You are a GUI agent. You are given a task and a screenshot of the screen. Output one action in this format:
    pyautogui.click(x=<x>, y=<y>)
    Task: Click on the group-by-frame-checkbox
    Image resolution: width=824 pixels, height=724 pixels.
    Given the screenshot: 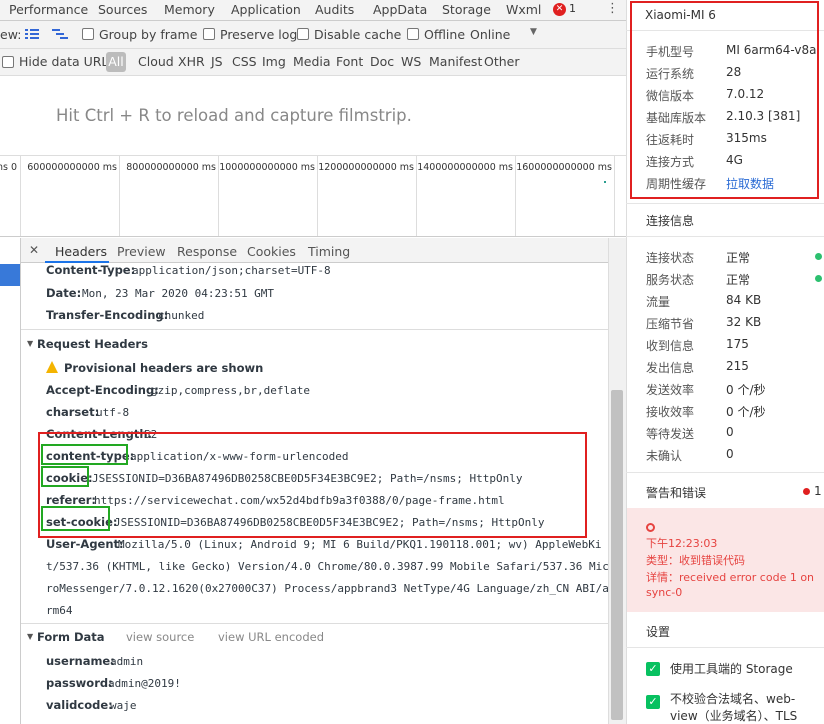 What is the action you would take?
    pyautogui.click(x=88, y=34)
    